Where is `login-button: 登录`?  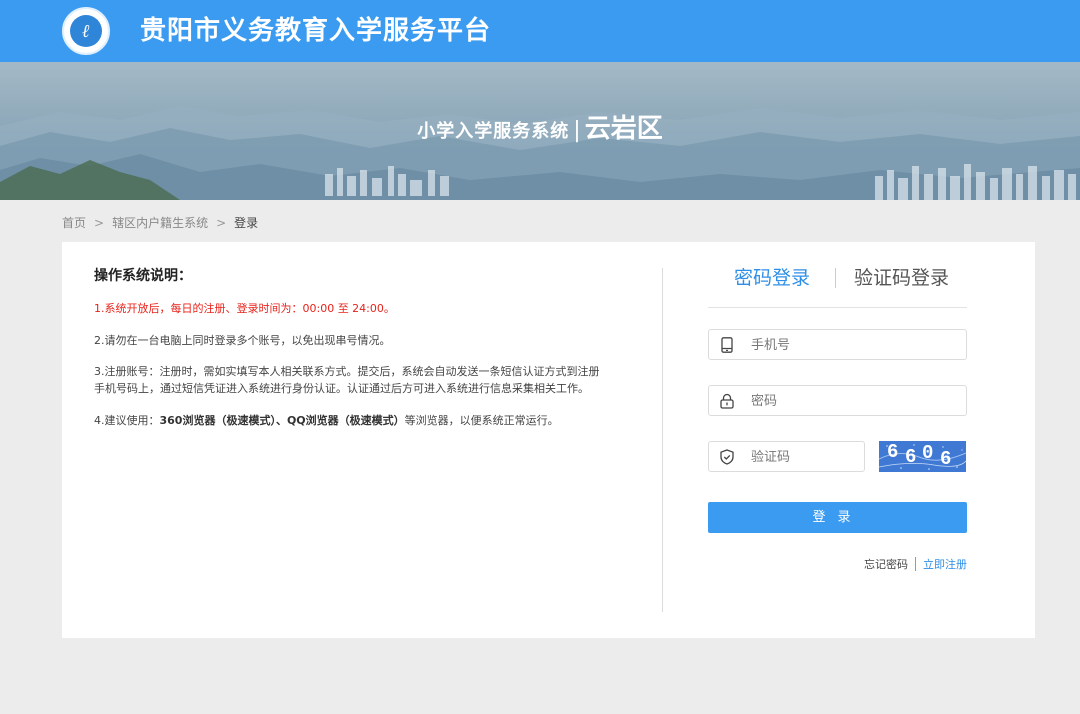
login-button: 登录 is located at coordinates (837, 517).